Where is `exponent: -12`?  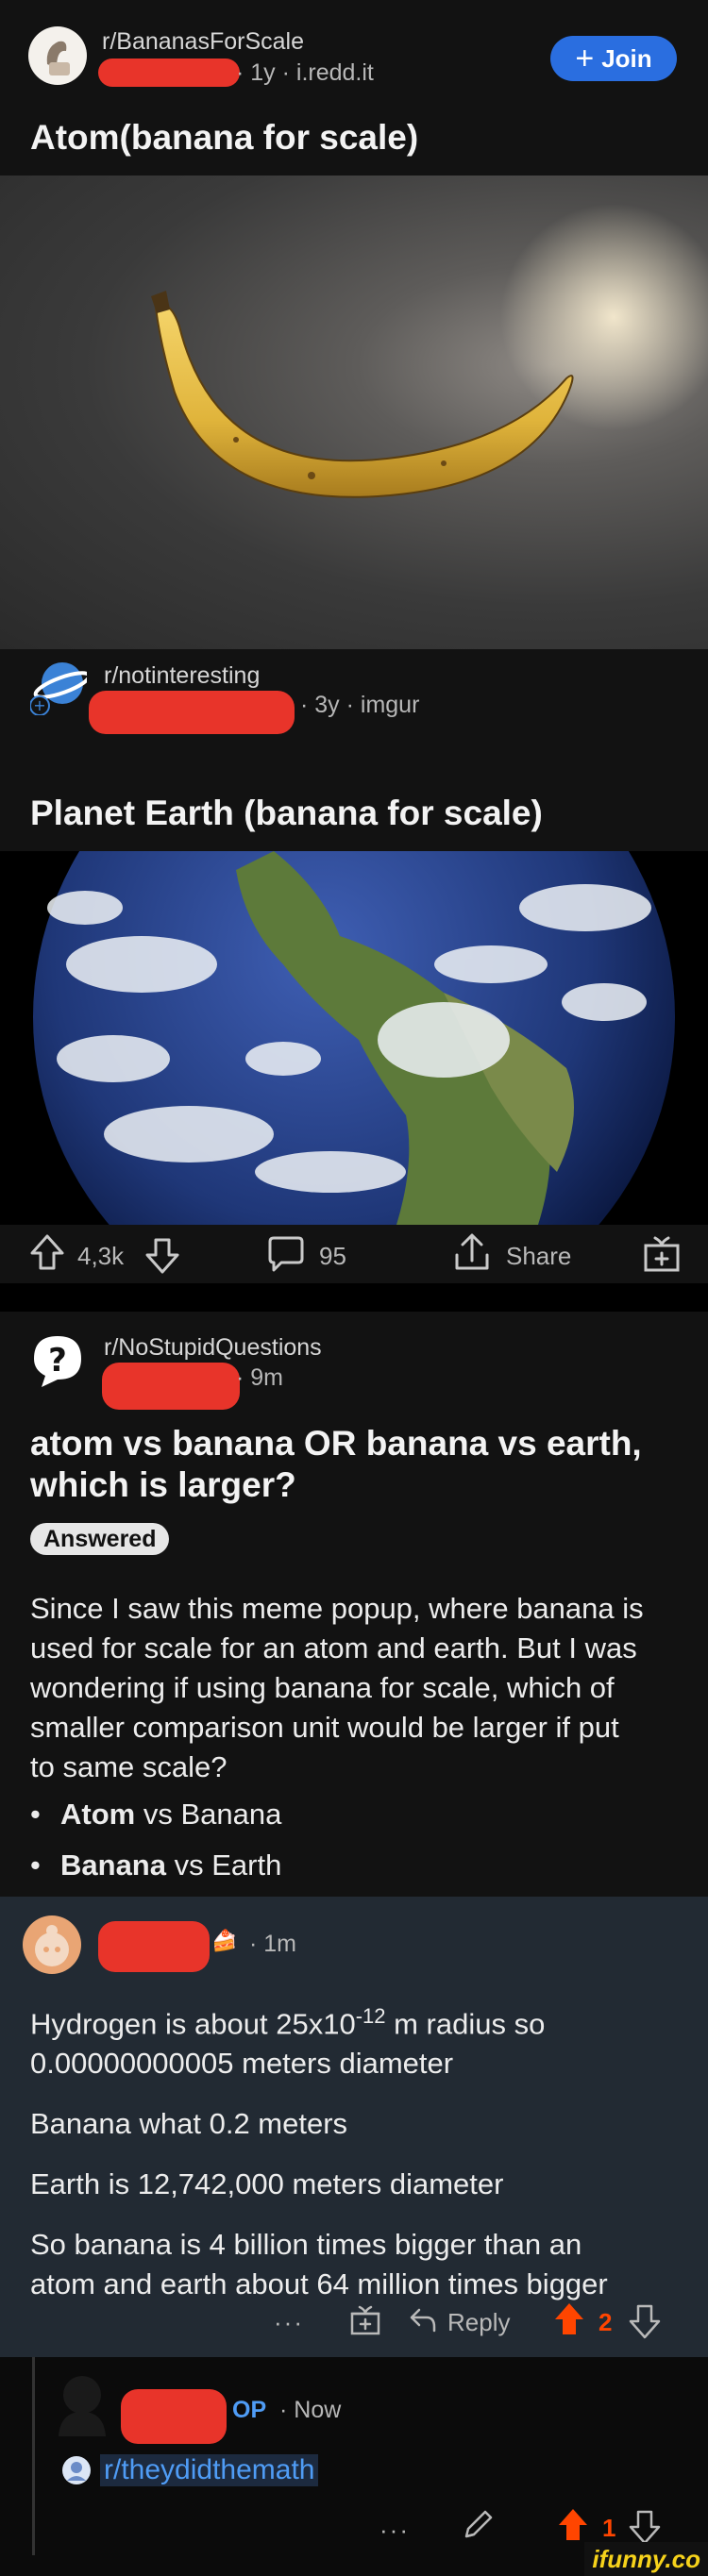
exponent: -12 is located at coordinates (370, 2016).